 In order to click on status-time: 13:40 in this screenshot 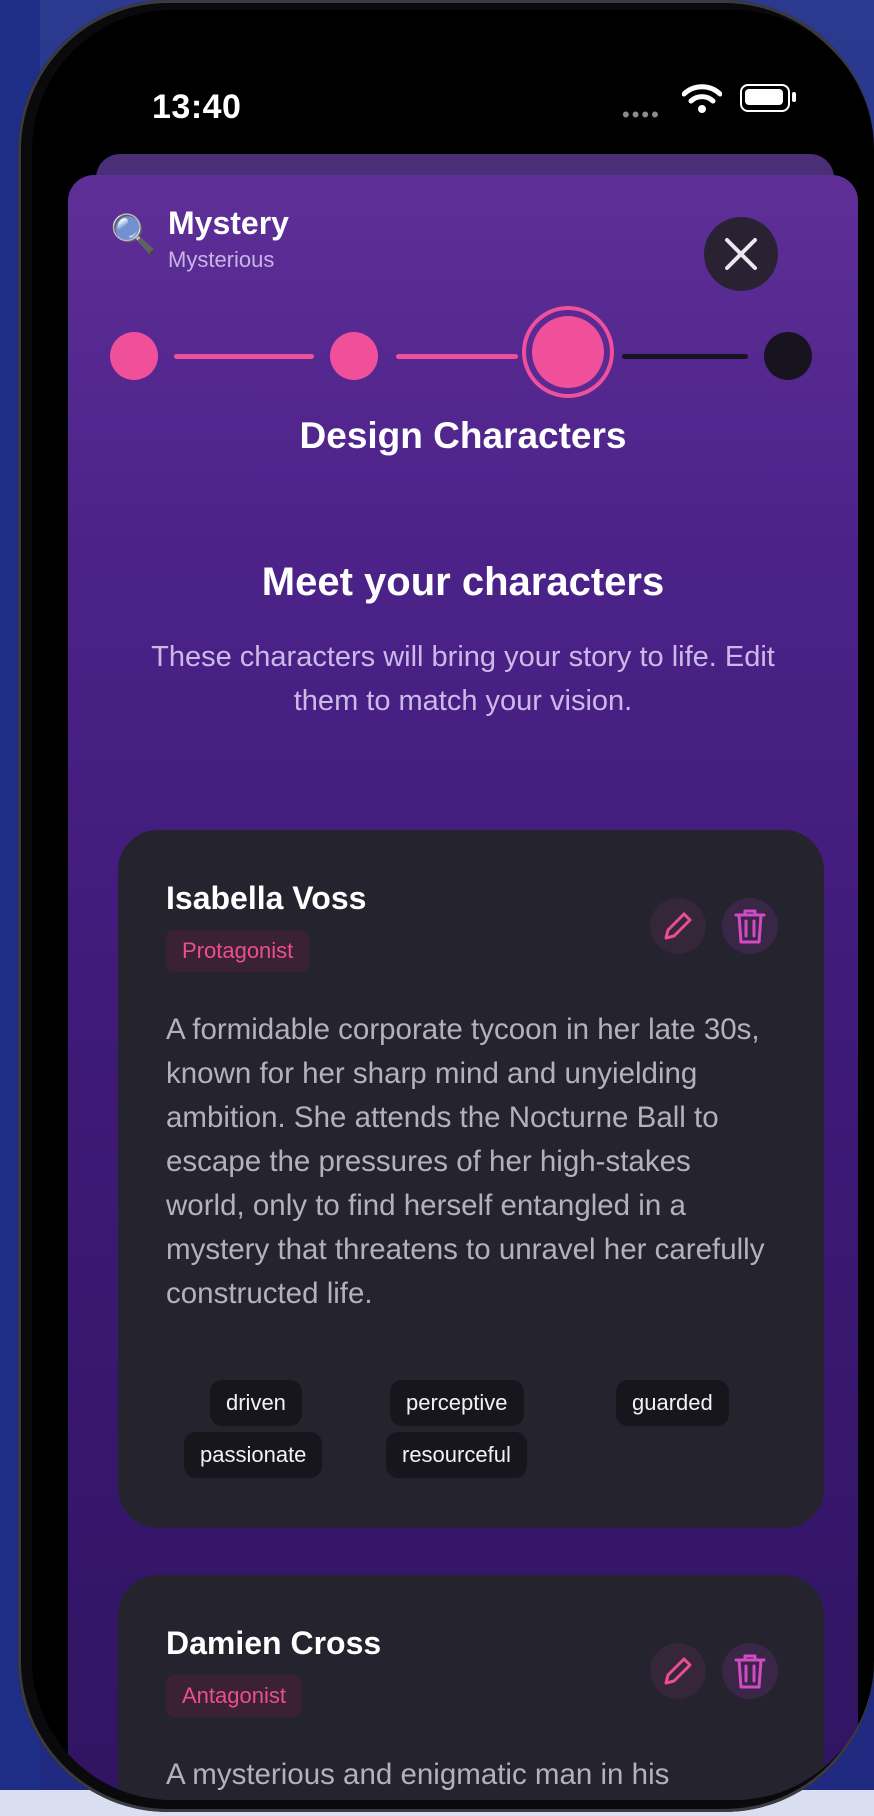, I will do `click(197, 107)`.